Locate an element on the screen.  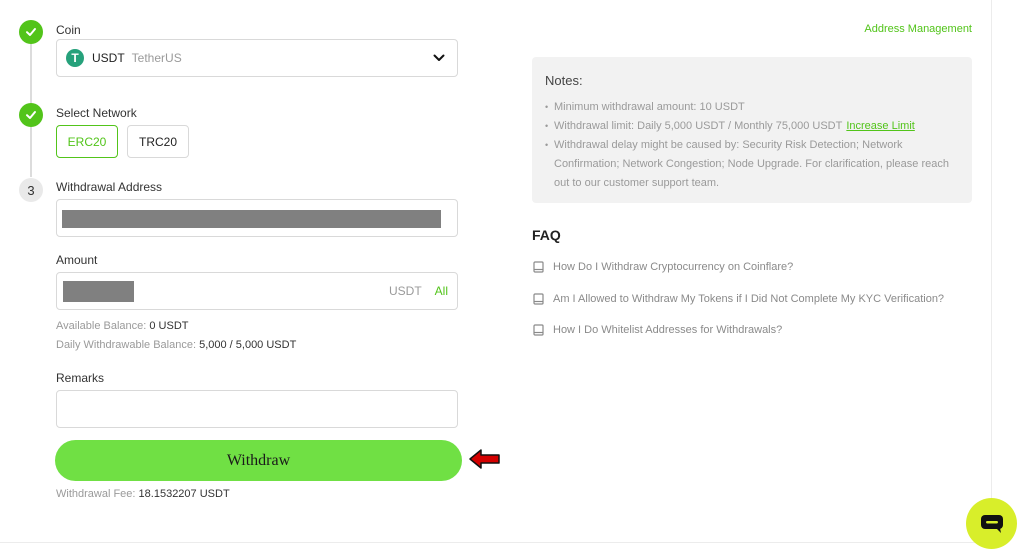
withdrawal-fee-label: Withdrawal Fee: is located at coordinates (96, 494).